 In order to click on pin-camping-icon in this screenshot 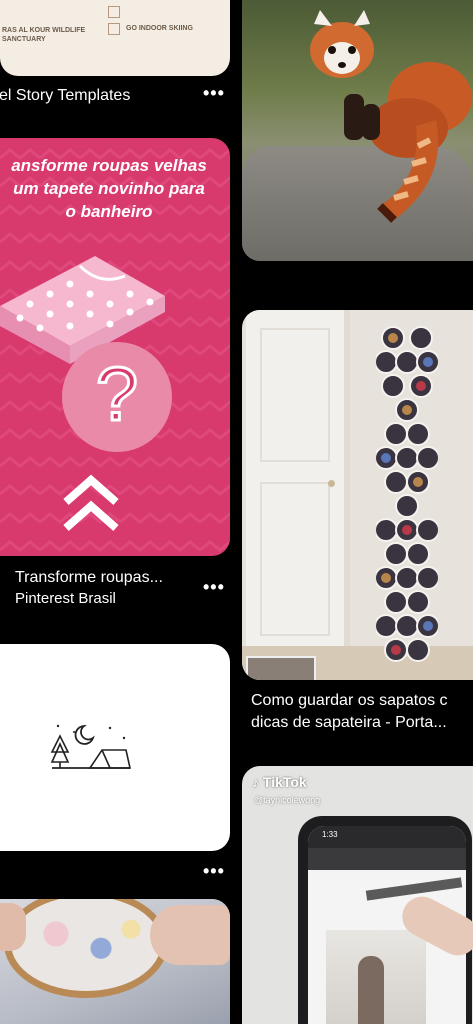, I will do `click(115, 747)`.